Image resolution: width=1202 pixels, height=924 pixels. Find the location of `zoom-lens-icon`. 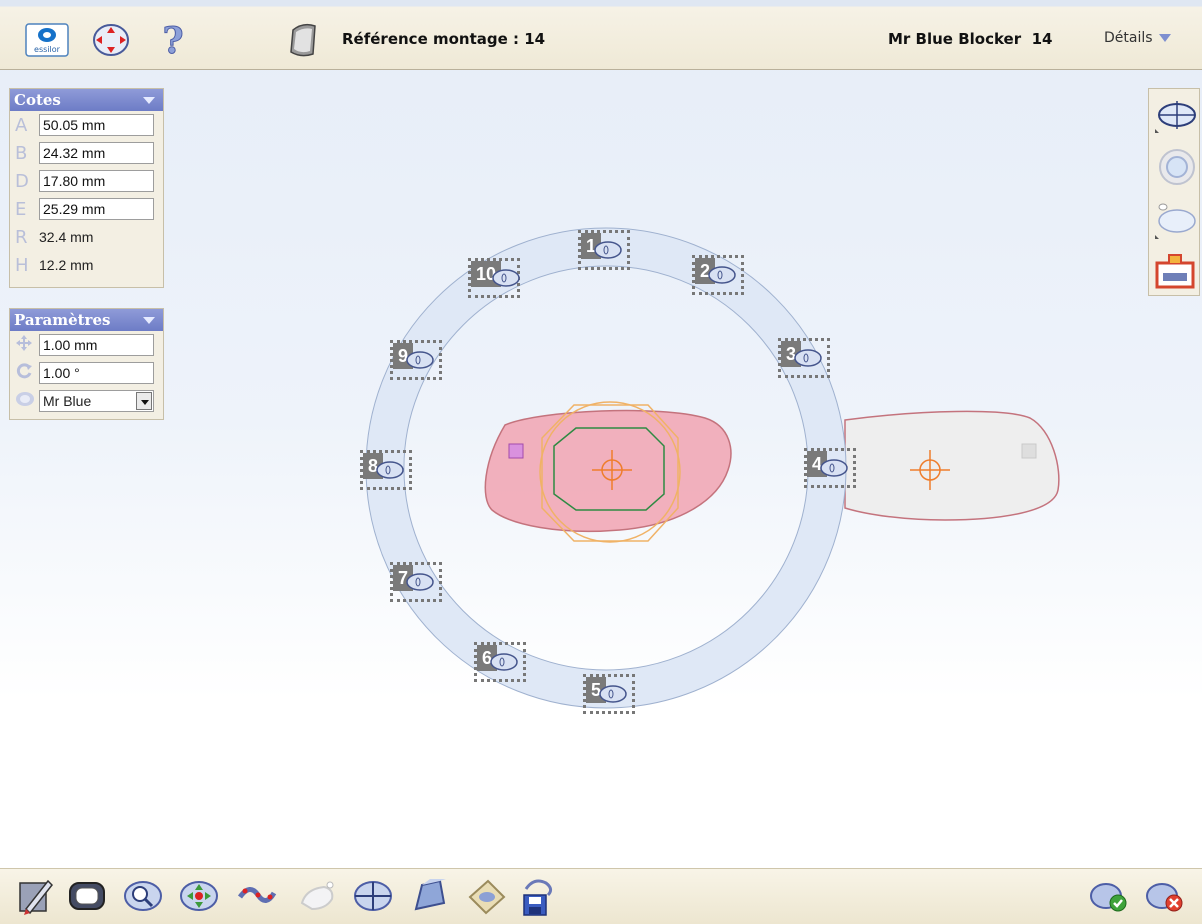

zoom-lens-icon is located at coordinates (143, 896).